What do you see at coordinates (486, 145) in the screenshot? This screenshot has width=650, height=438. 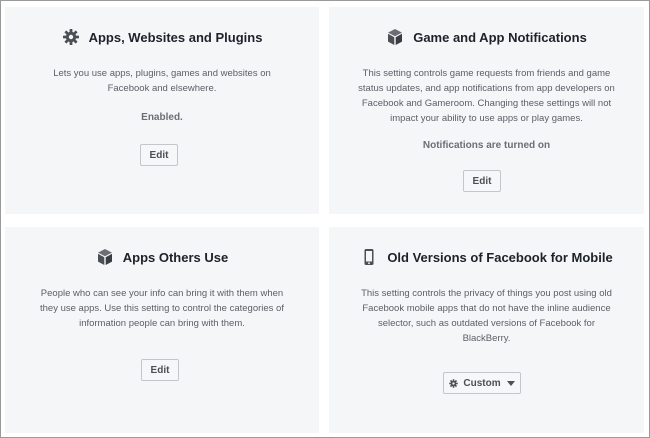 I see `status-text: Notifications are turned on` at bounding box center [486, 145].